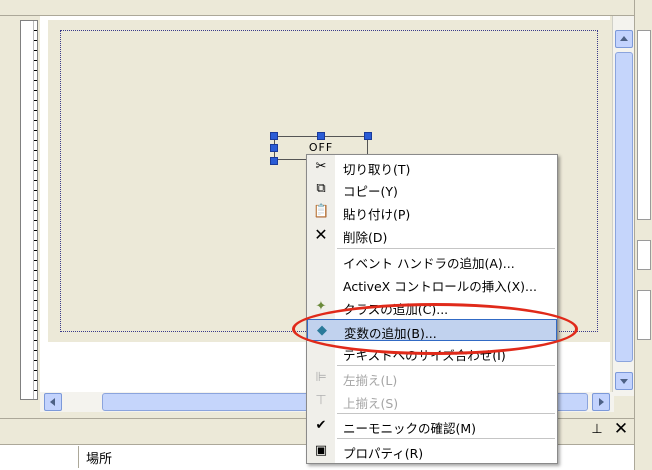  What do you see at coordinates (432, 235) in the screenshot?
I see `menu-item-delete: ✕ 削除(D)` at bounding box center [432, 235].